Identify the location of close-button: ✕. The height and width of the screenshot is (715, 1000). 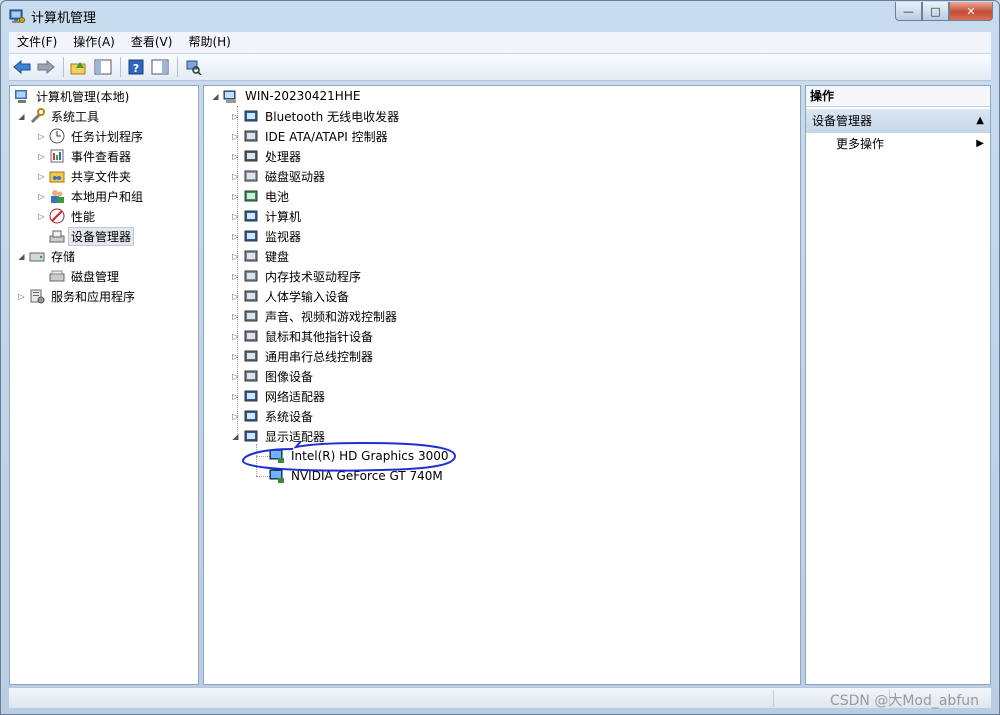
(971, 11).